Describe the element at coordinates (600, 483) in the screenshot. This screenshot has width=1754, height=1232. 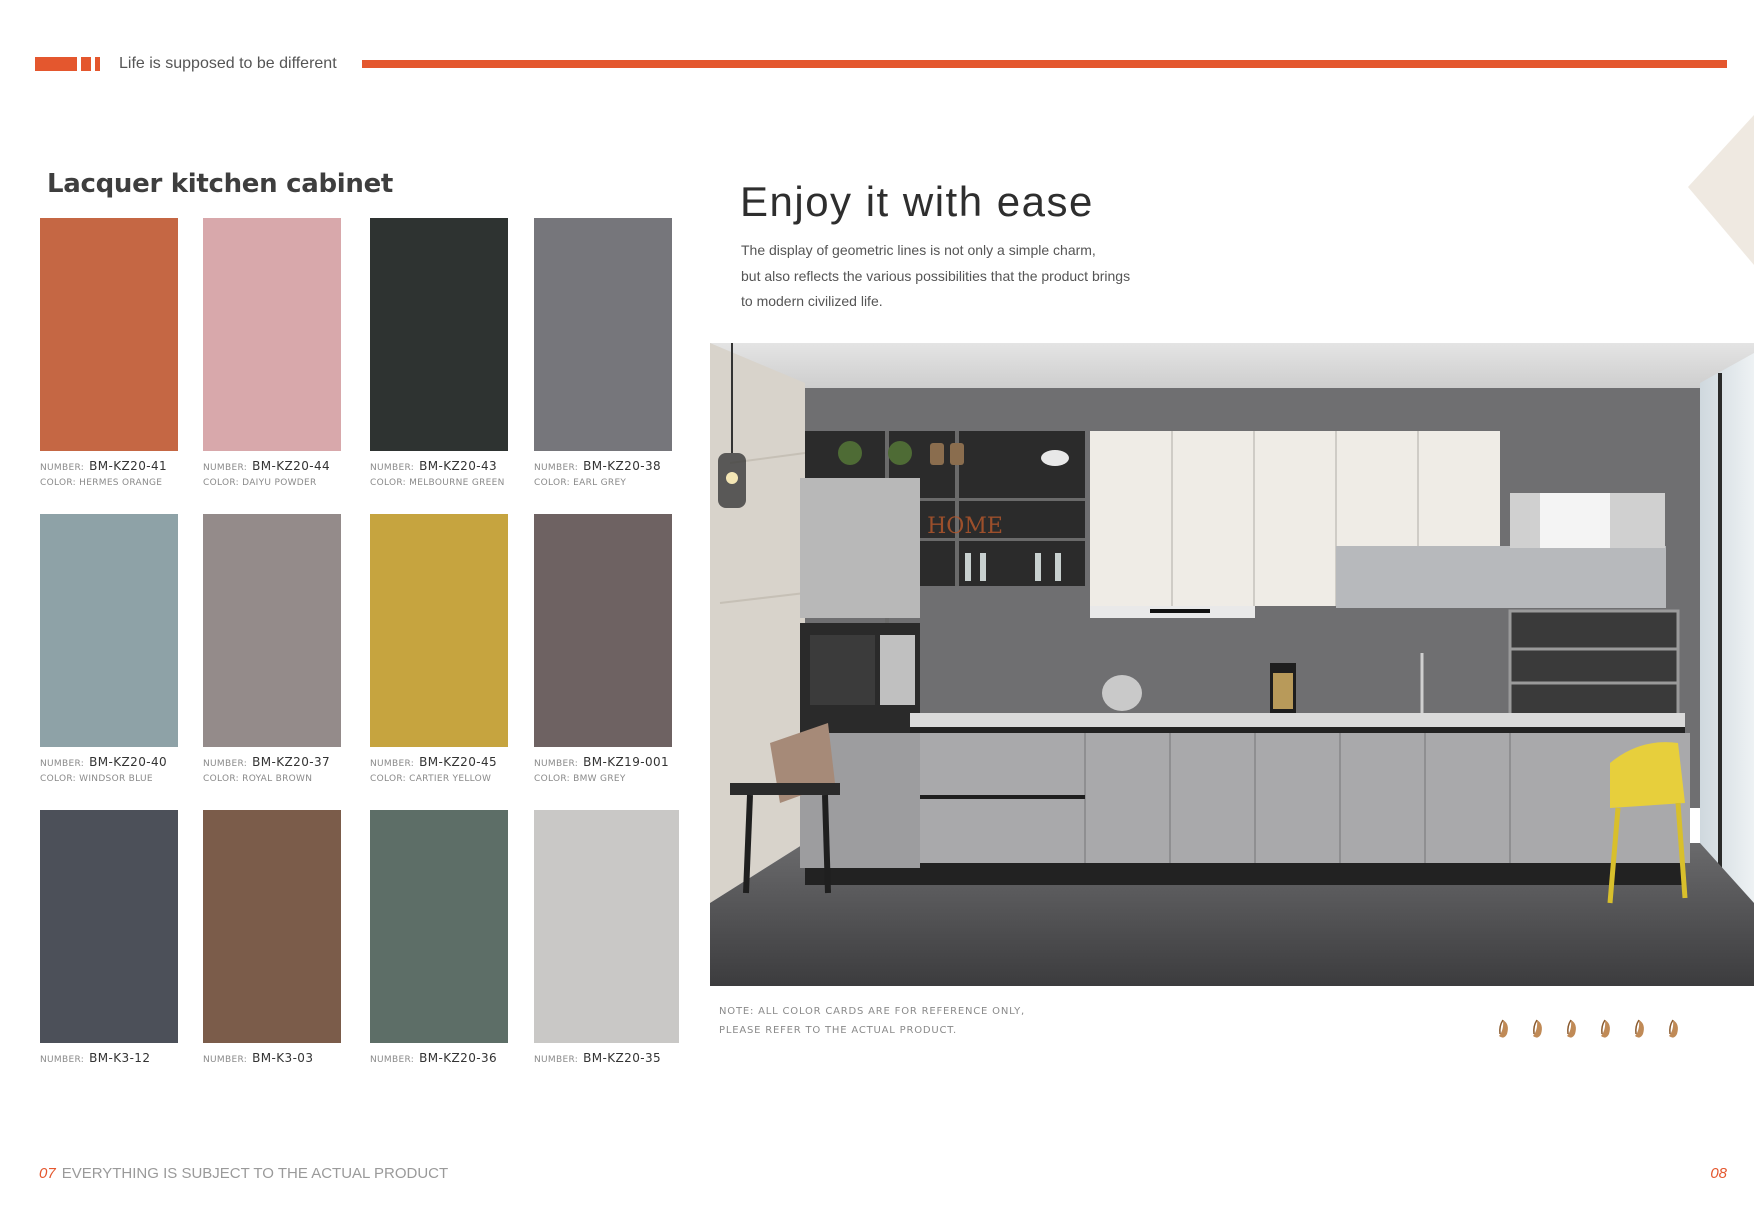
I see `swatch-color-name: EARL GREY` at that location.